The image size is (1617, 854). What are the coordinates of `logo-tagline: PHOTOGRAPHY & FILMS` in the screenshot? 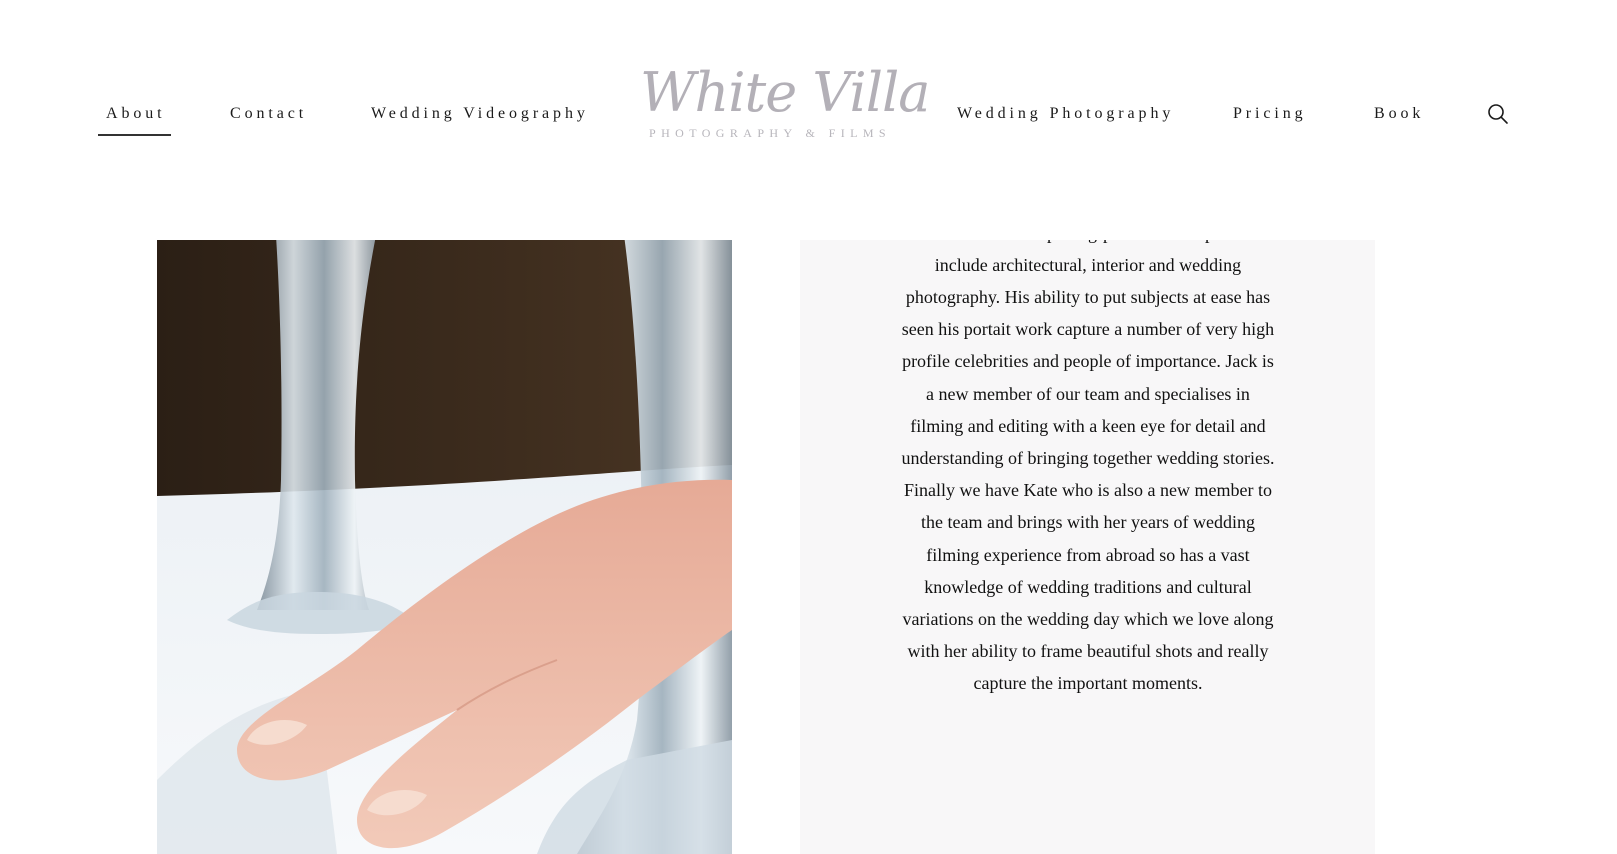 It's located at (770, 133).